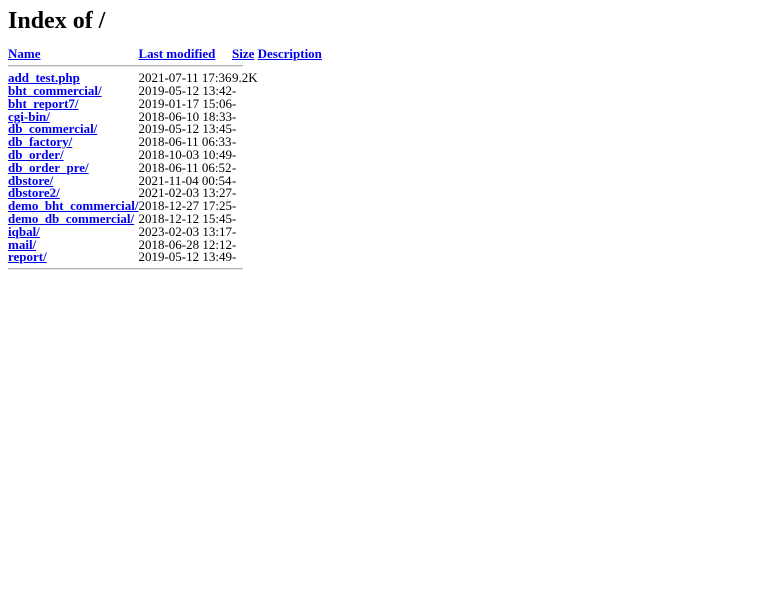 Image resolution: width=760 pixels, height=600 pixels. I want to click on column-header-size: Size, so click(245, 53).